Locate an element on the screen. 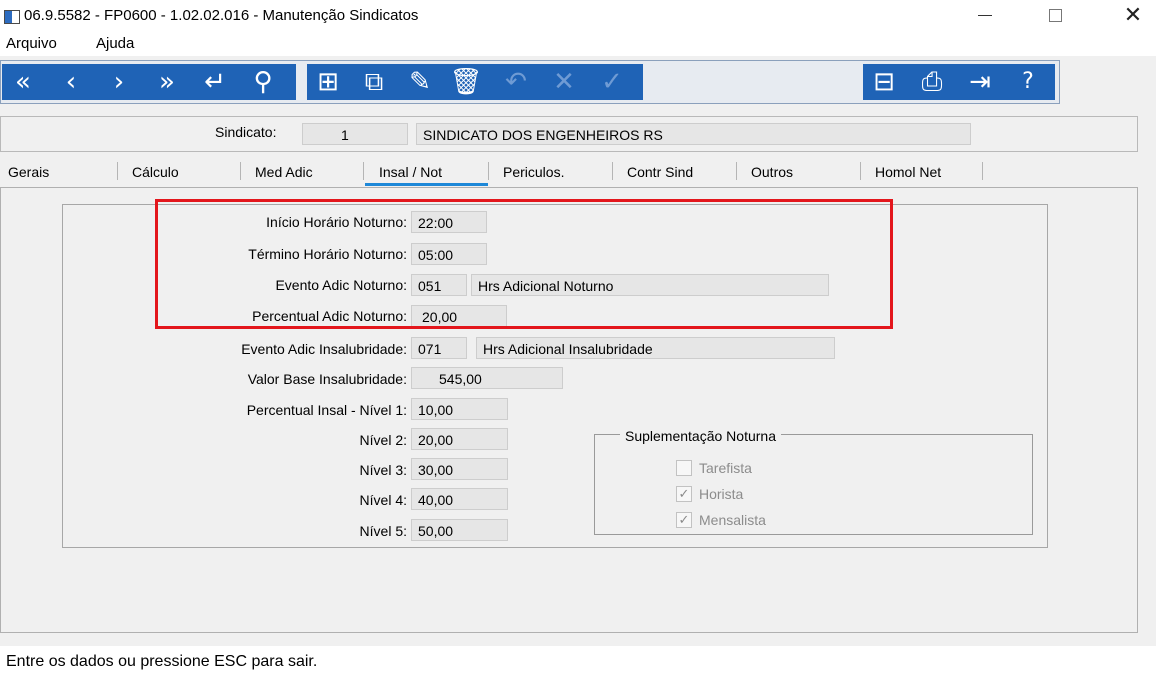 Image resolution: width=1156 pixels, height=676 pixels. nivel2-field: 20,00 is located at coordinates (459, 439).